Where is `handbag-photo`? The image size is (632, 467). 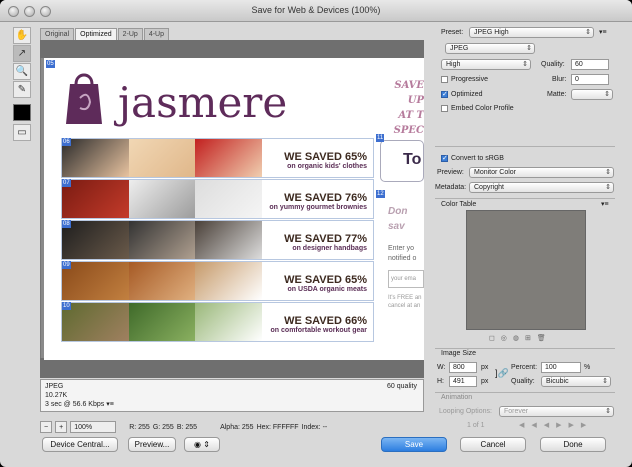
handbag-photo is located at coordinates (95, 240).